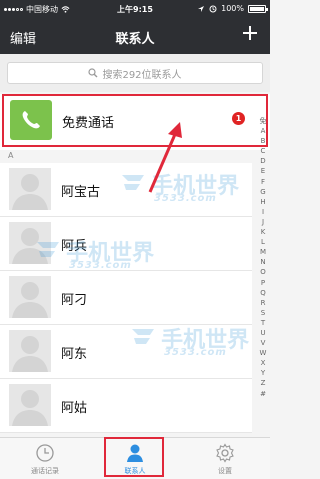  I want to click on index-letter: N, so click(263, 262).